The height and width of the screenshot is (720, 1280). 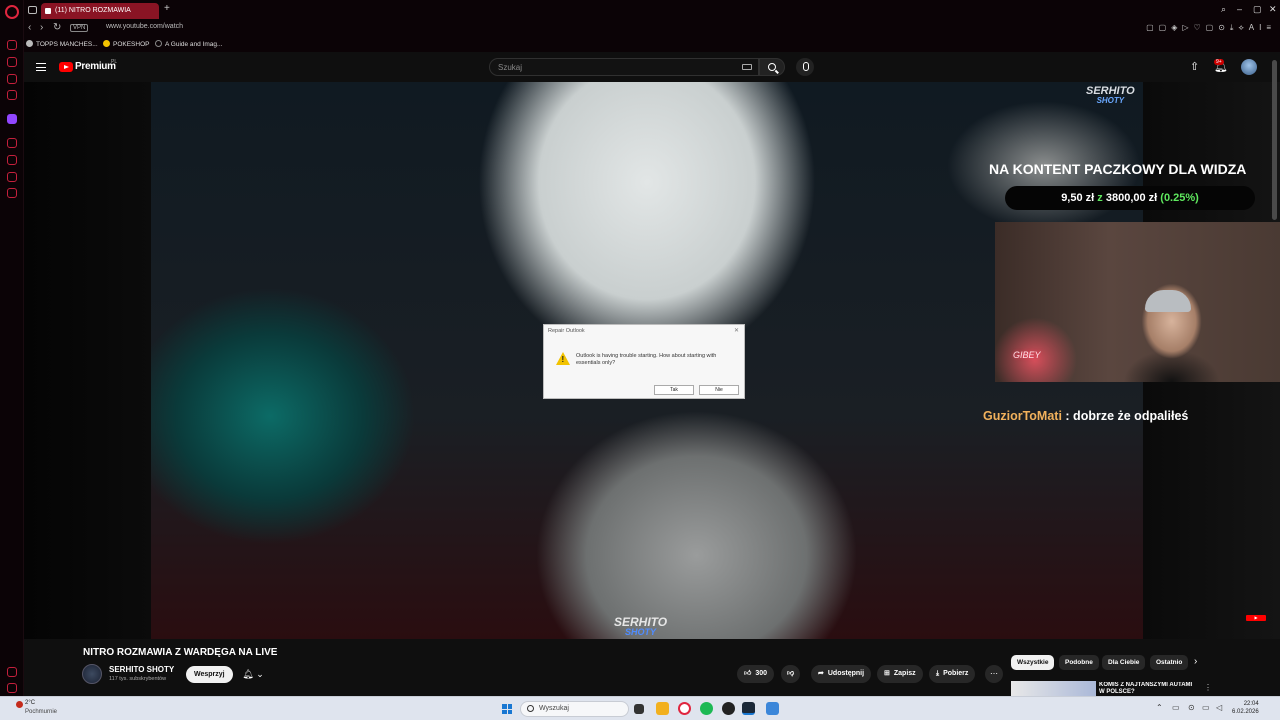 What do you see at coordinates (791, 674) in the screenshot?
I see `dislike-button: 👎︎` at bounding box center [791, 674].